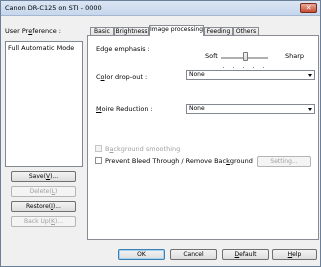 The width and height of the screenshot is (321, 267). I want to click on close-button: ✕, so click(308, 8).